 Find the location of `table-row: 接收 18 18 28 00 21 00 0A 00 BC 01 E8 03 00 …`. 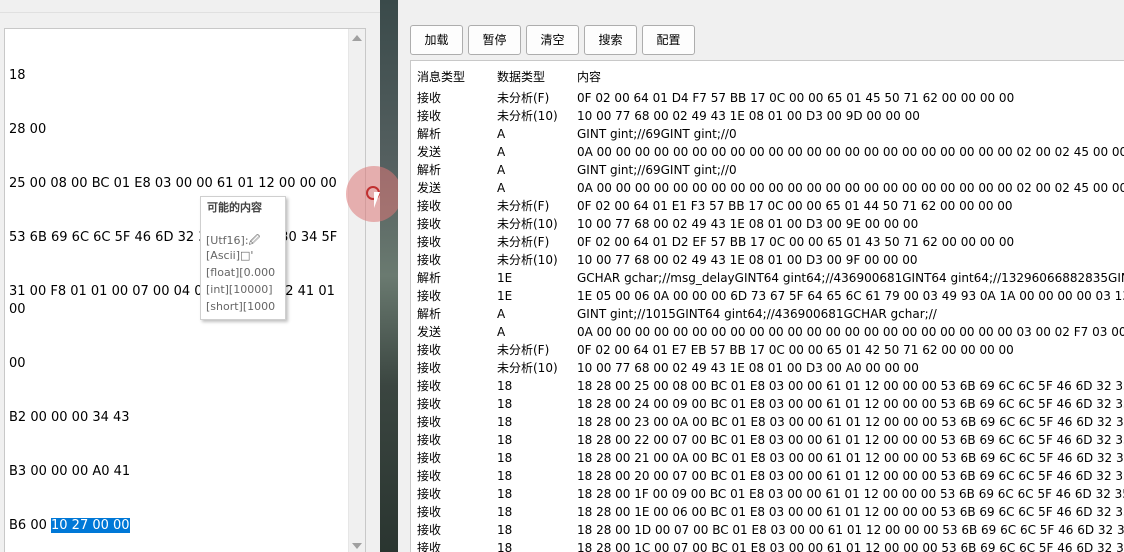

table-row: 接收 18 18 28 00 21 00 0A 00 BC 01 E8 03 00 … is located at coordinates (767, 458).